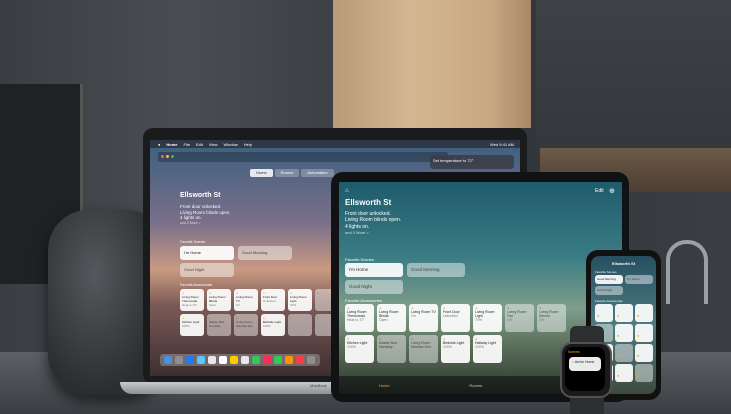  I want to click on mac-scenes-header: Favorite Scenes, so click(193, 242).